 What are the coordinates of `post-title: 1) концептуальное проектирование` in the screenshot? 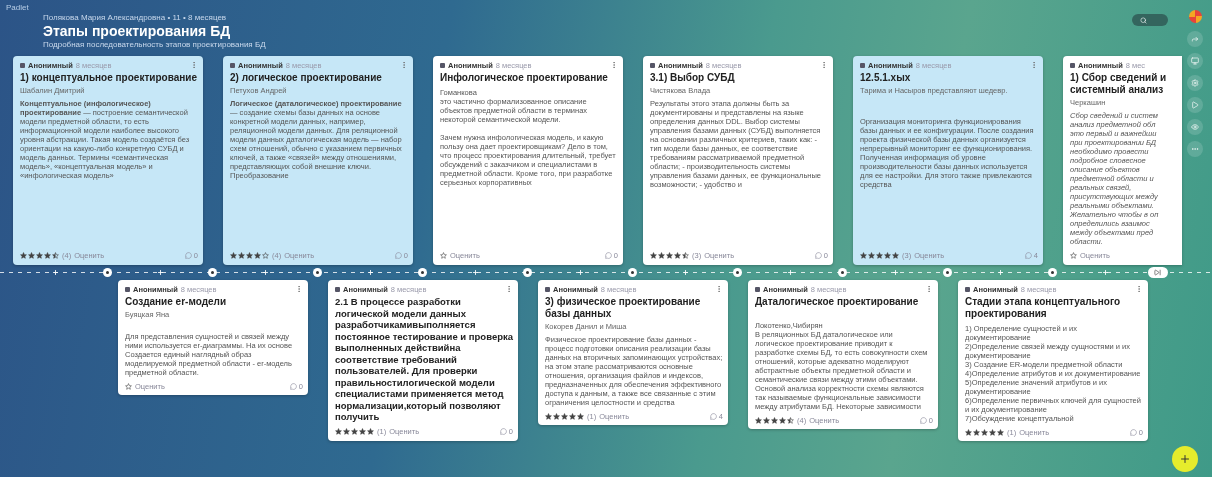 It's located at (109, 78).